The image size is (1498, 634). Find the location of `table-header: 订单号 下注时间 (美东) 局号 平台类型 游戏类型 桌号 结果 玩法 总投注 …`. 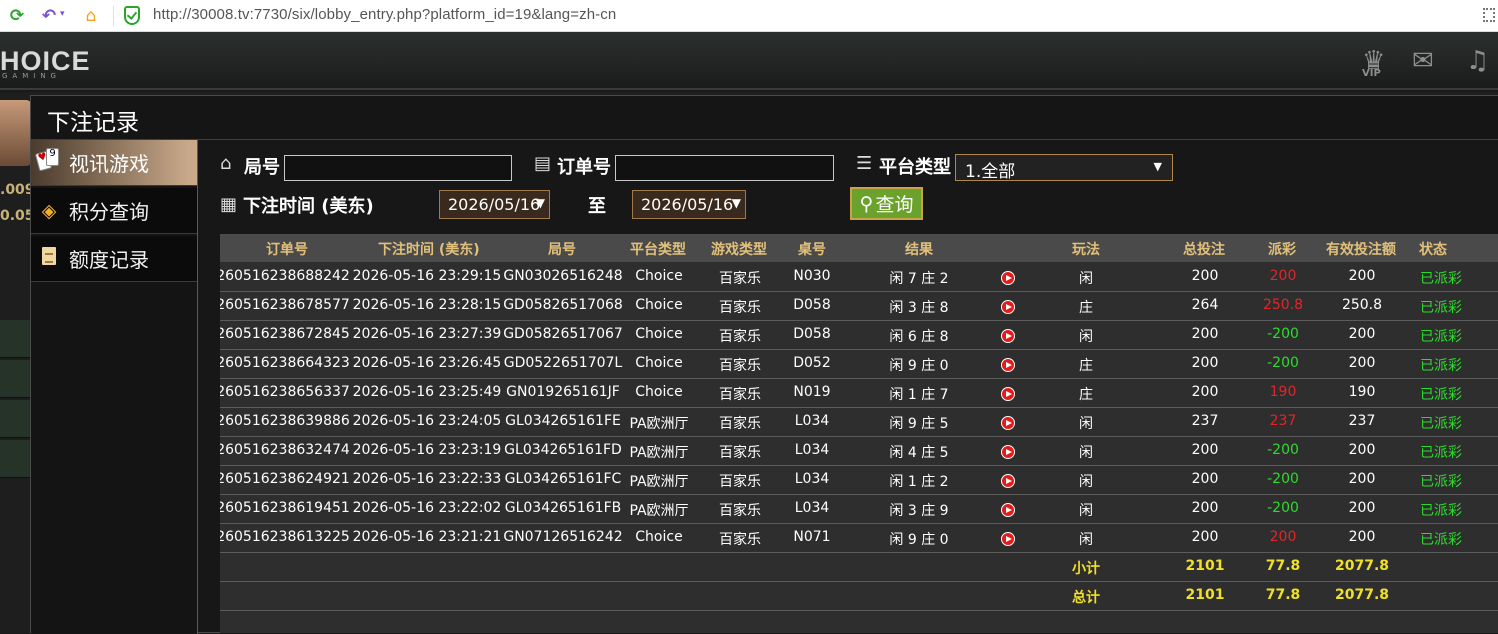

table-header: 订单号 下注时间 (美东) 局号 平台类型 游戏类型 桌号 结果 玩法 总投注 … is located at coordinates (859, 248).